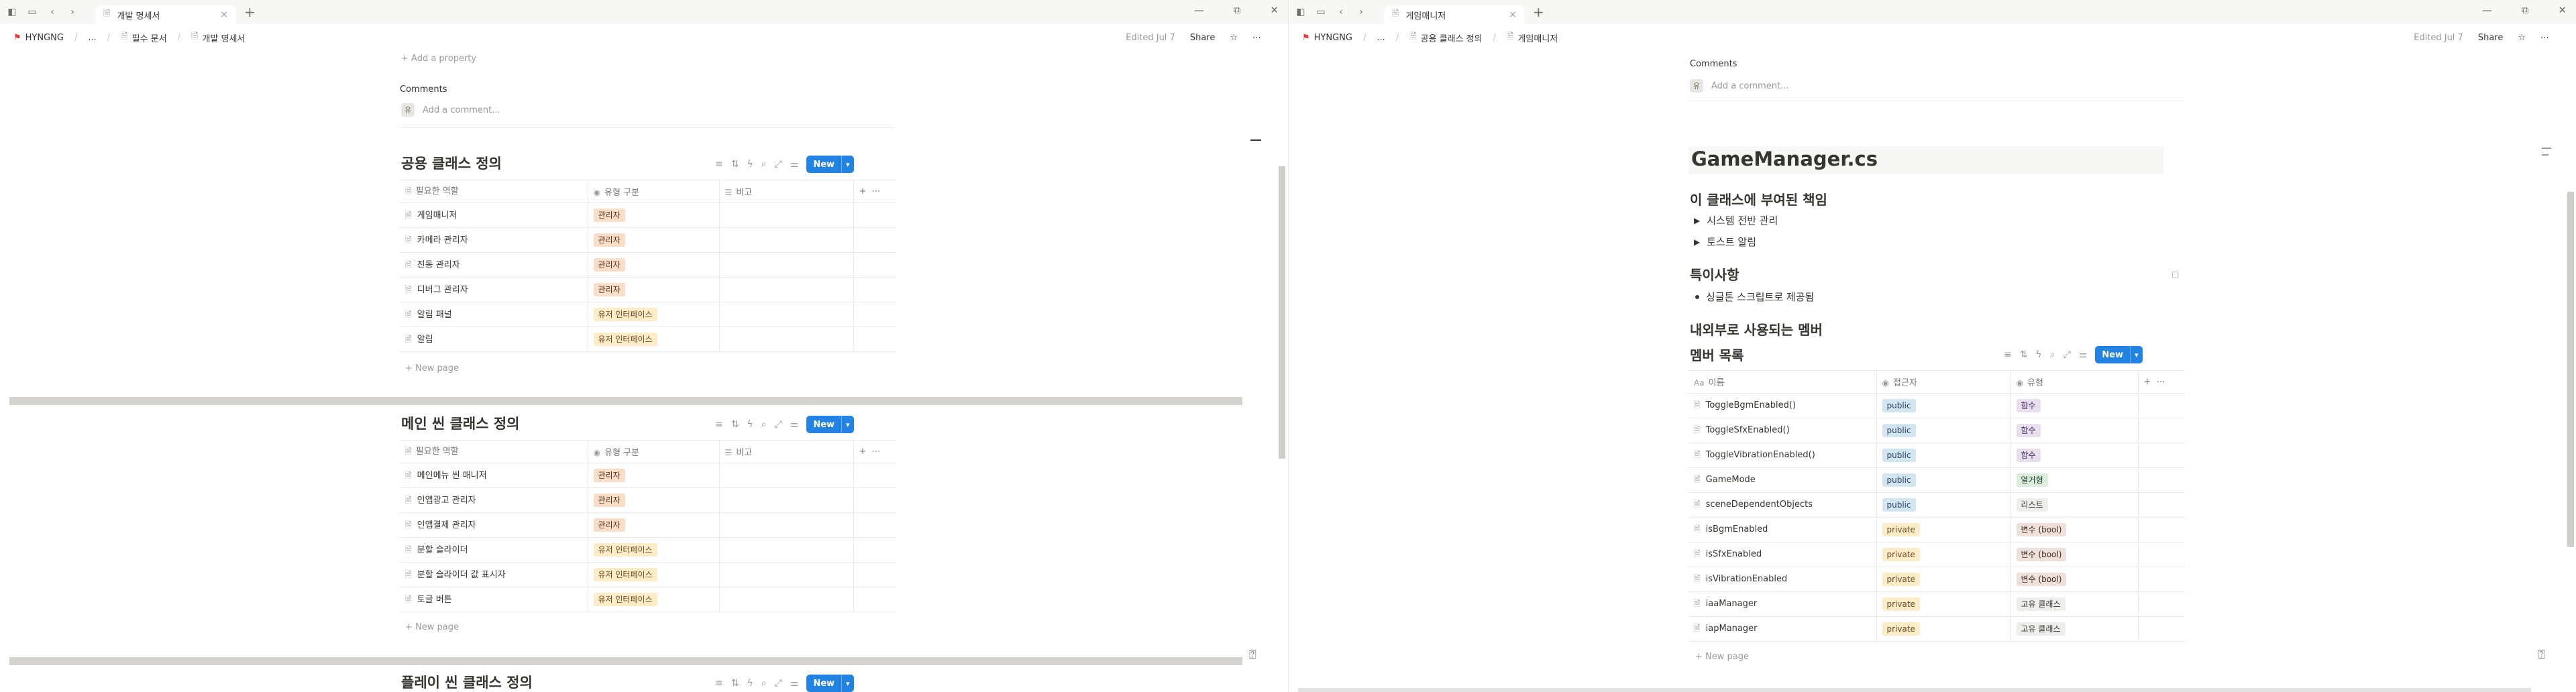  What do you see at coordinates (2074, 505) in the screenshot?
I see `cell-type: 리스트` at bounding box center [2074, 505].